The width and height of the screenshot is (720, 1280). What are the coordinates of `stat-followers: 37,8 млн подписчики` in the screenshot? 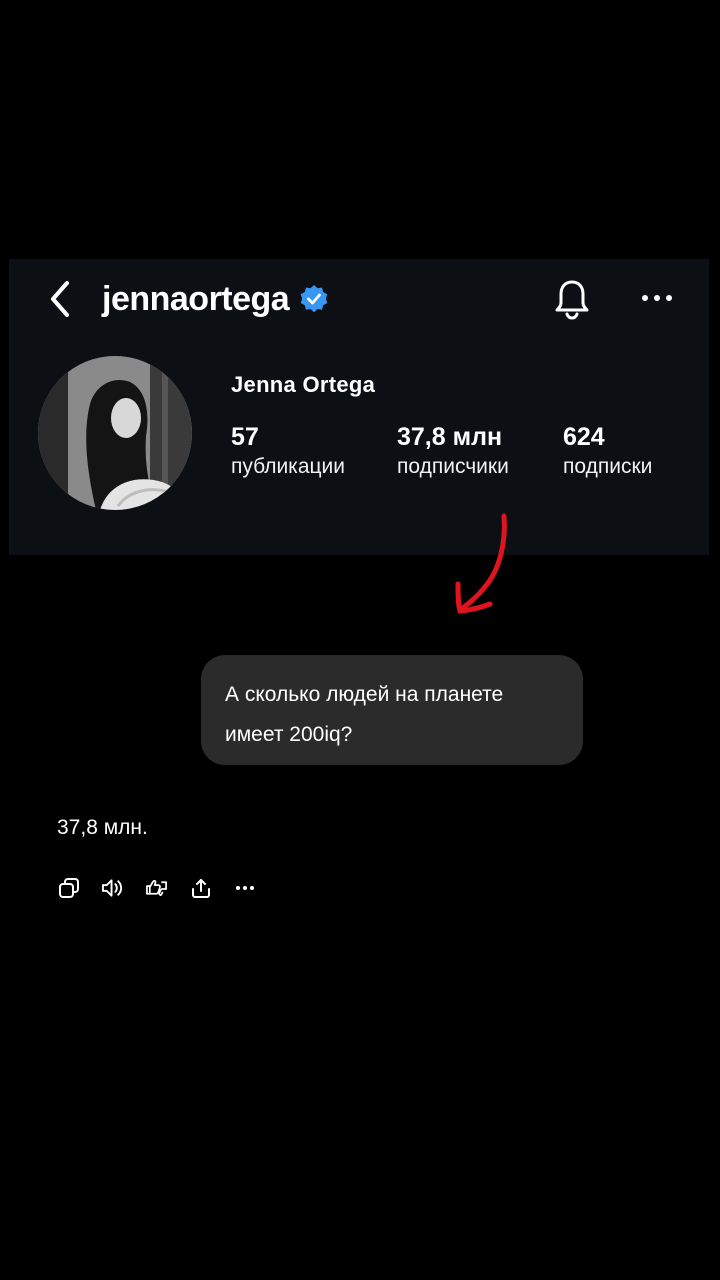 It's located at (453, 452).